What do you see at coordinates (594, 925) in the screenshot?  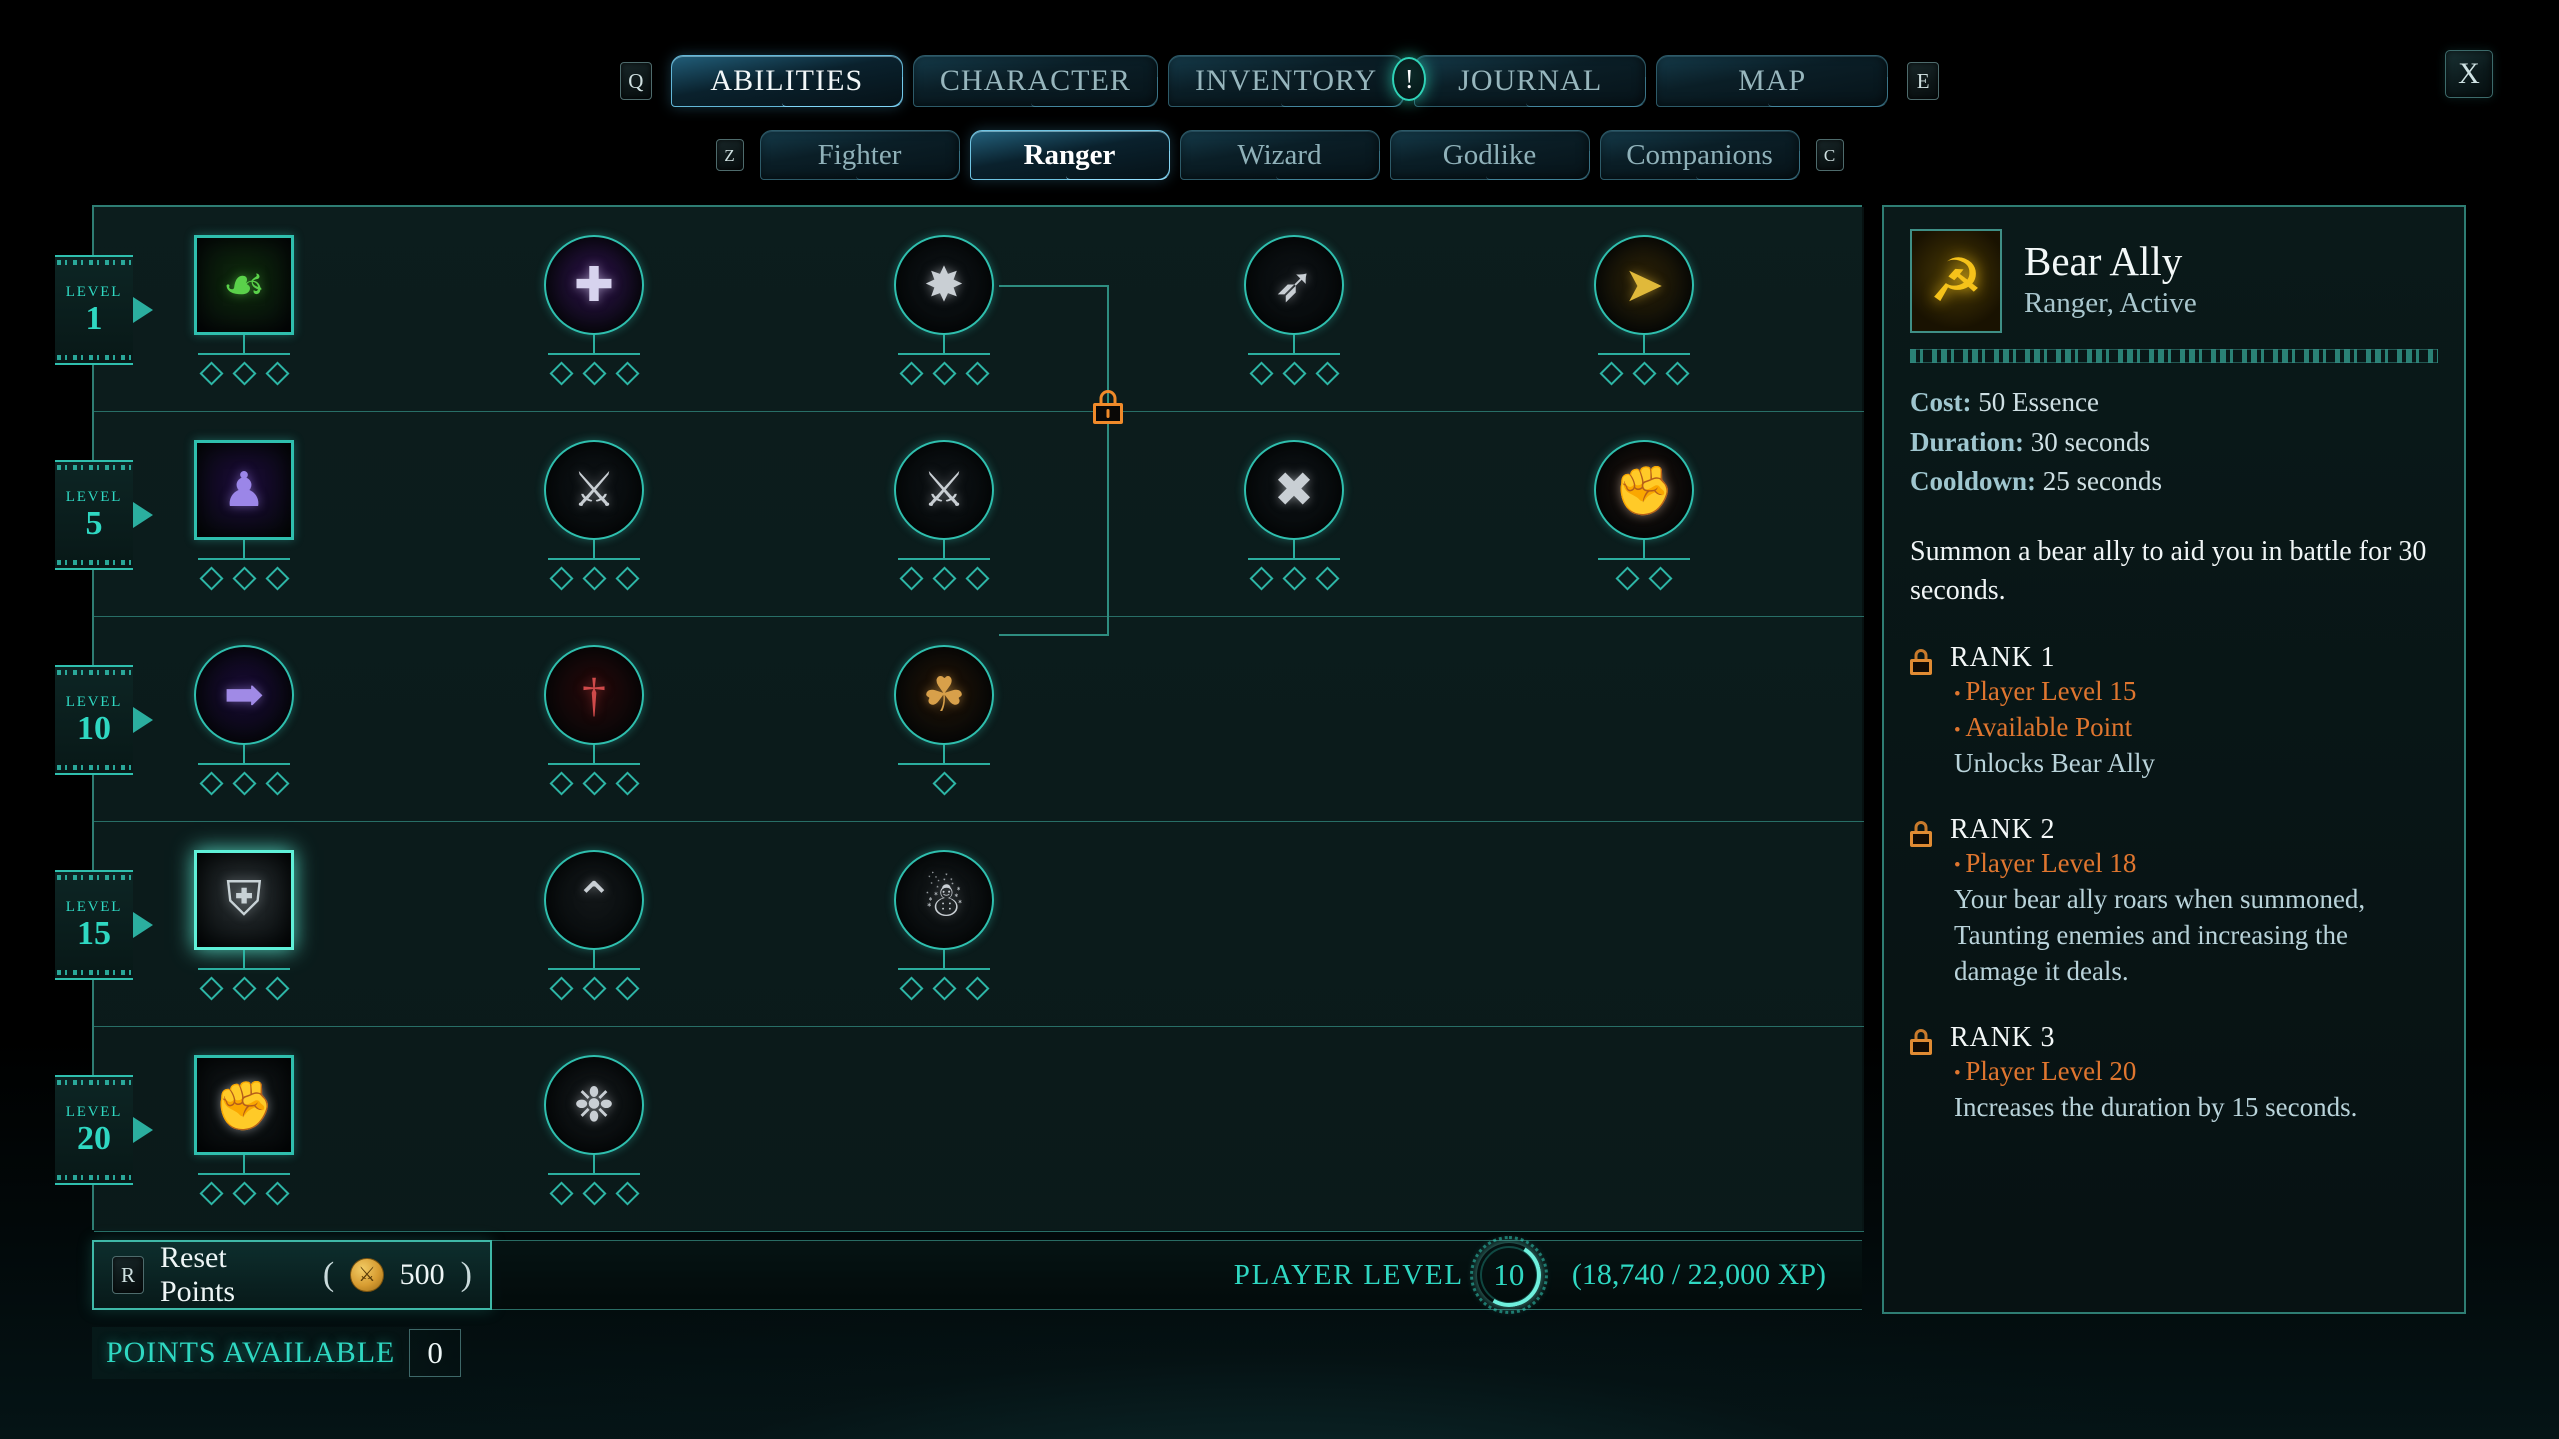 I see `chevron-rank-node: ⌃` at bounding box center [594, 925].